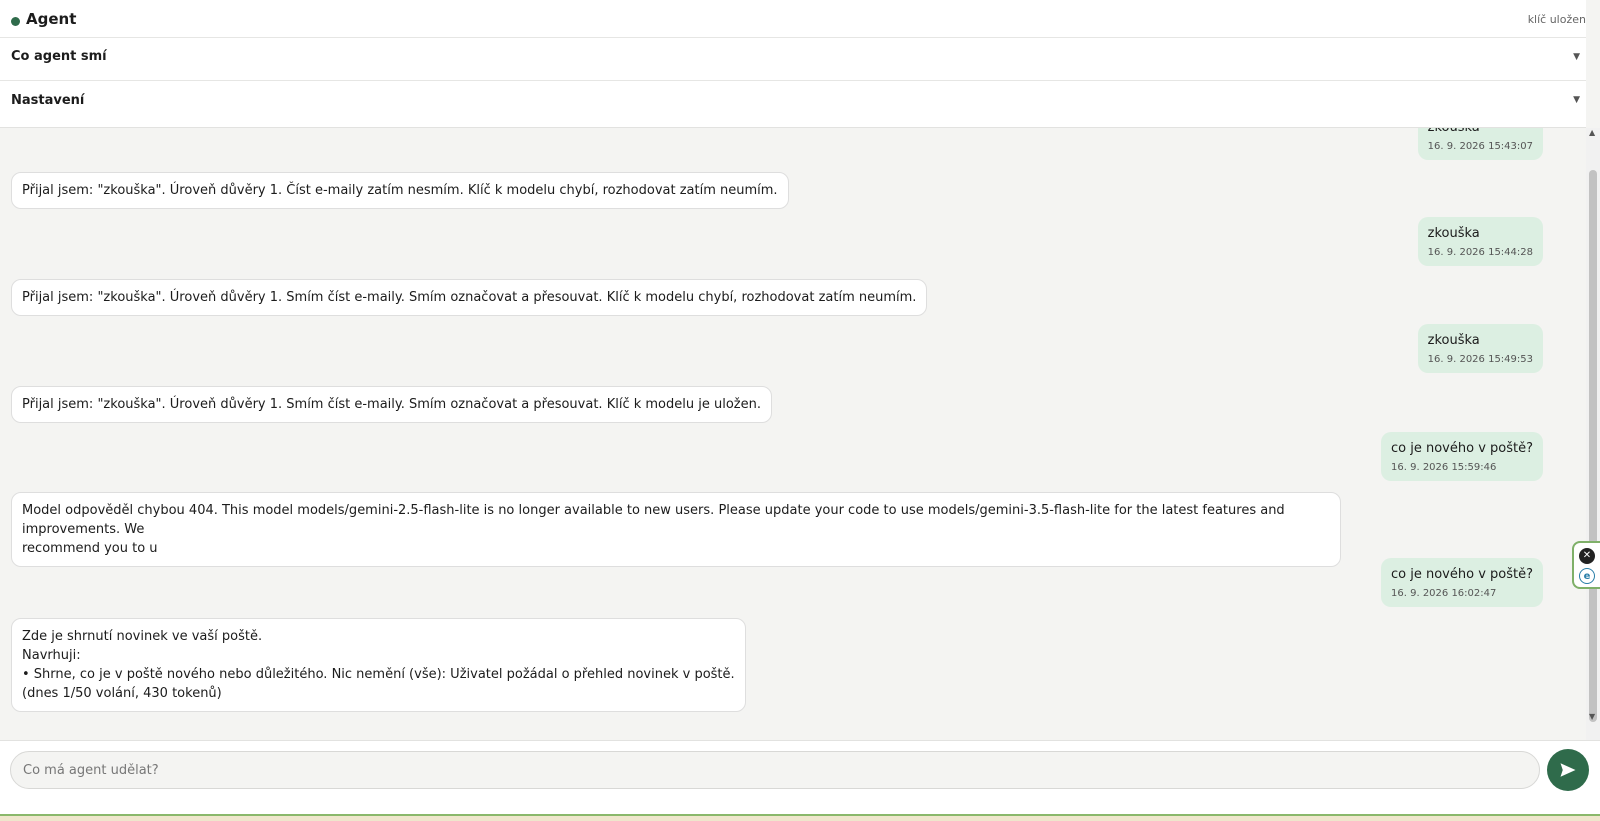 The image size is (1600, 821). I want to click on app-title: Agent, so click(51, 19).